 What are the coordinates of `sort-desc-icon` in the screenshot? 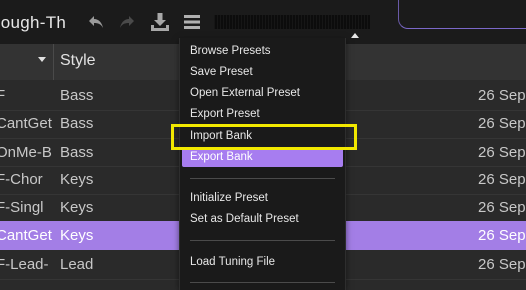 It's located at (42, 59).